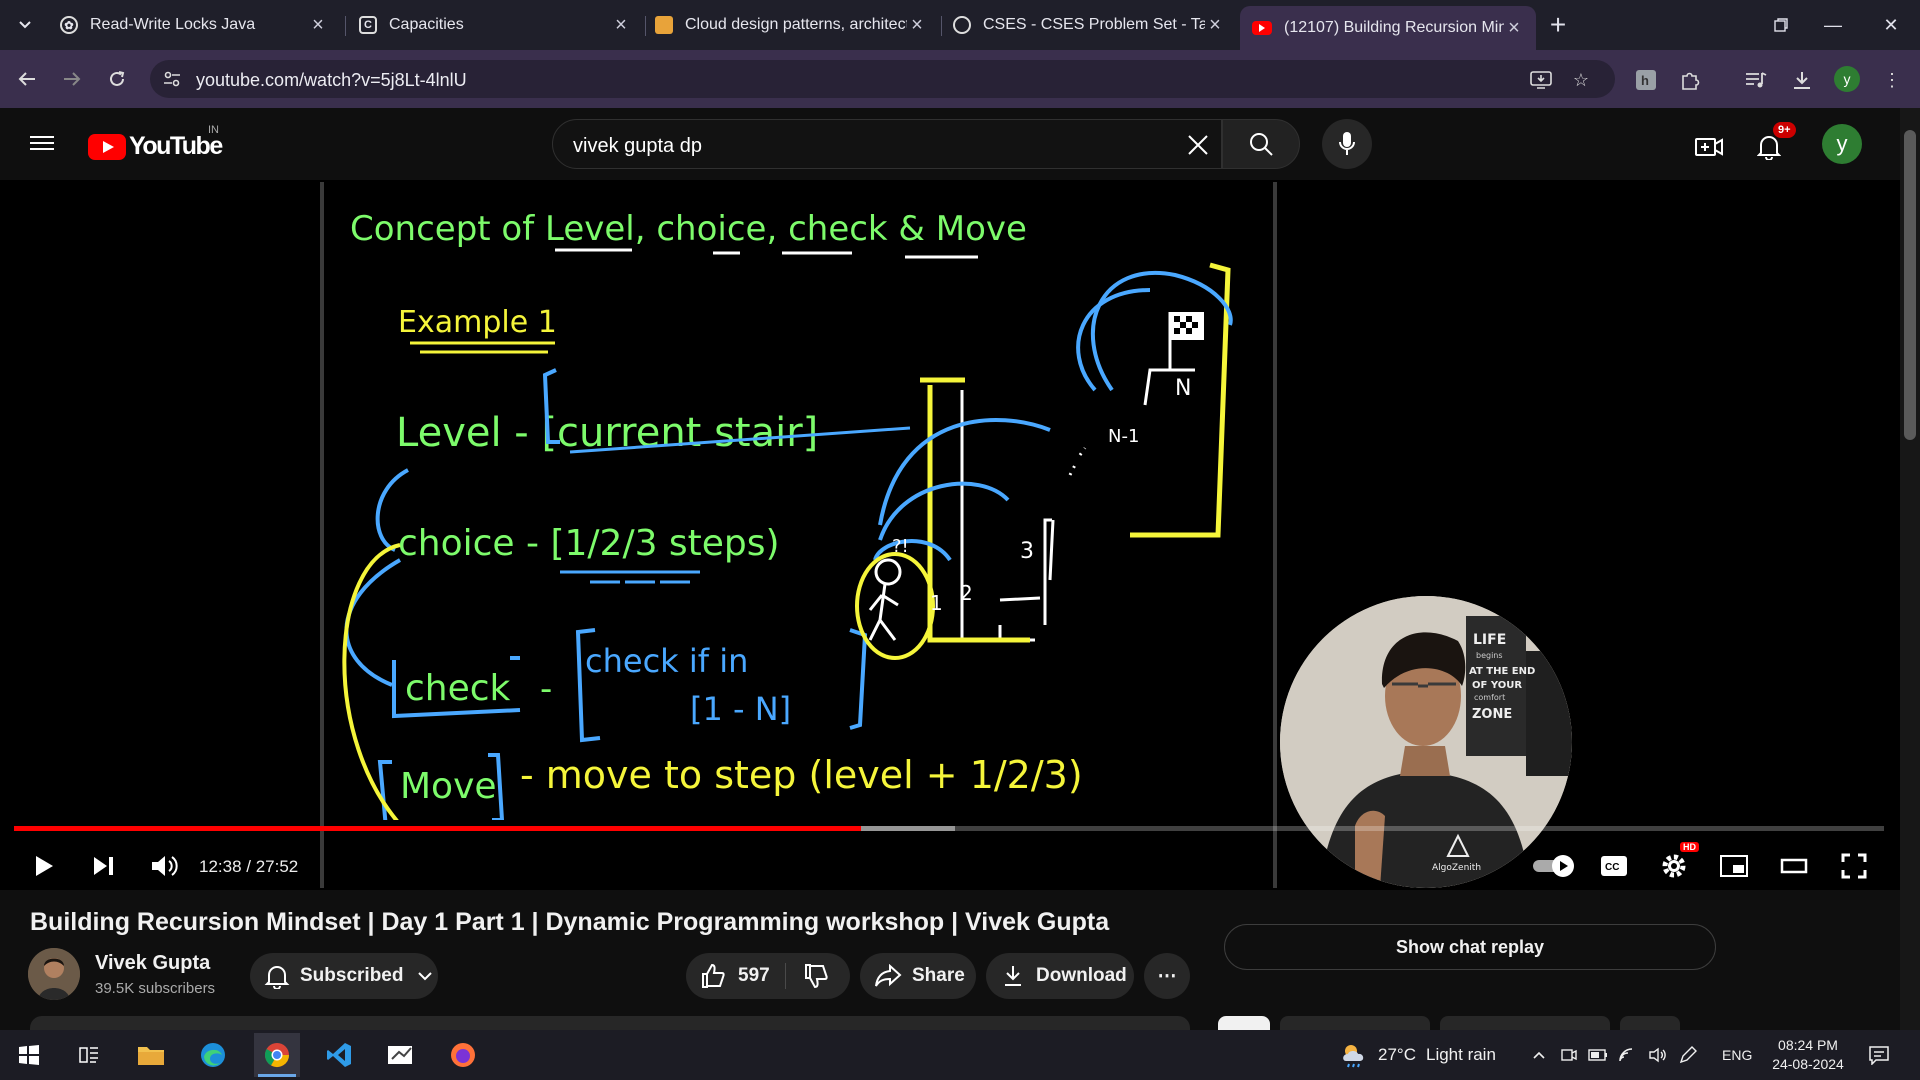 This screenshot has width=1920, height=1080. I want to click on stick-figure-body, so click(883, 612).